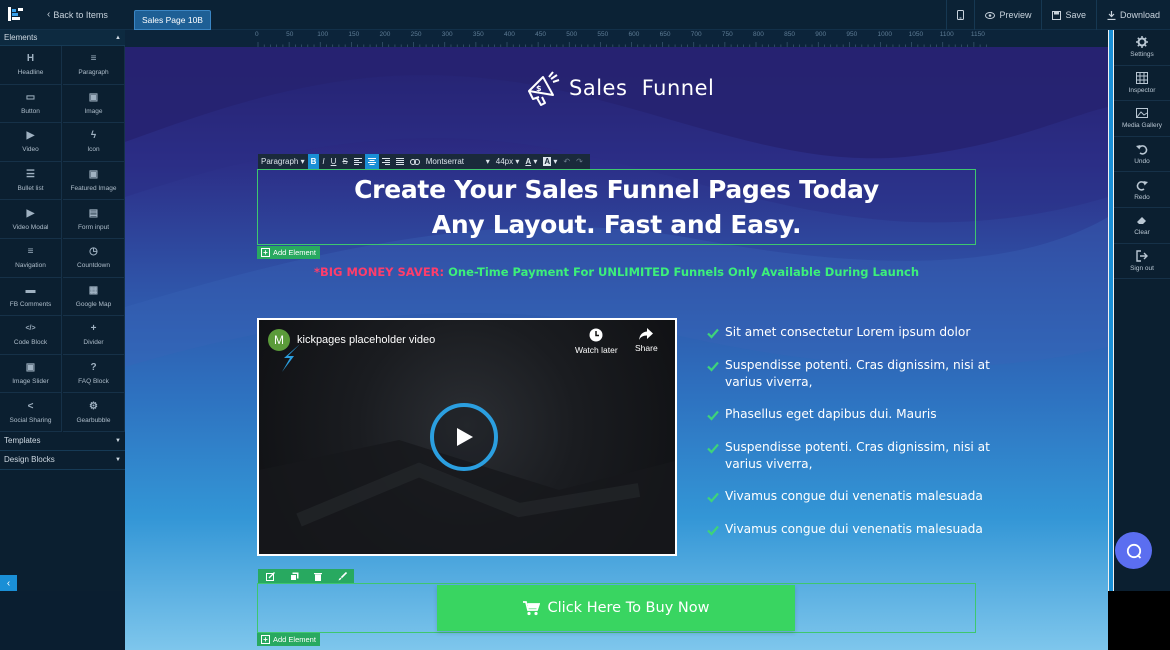 The width and height of the screenshot is (1170, 650). I want to click on bold-button: B, so click(313, 161).